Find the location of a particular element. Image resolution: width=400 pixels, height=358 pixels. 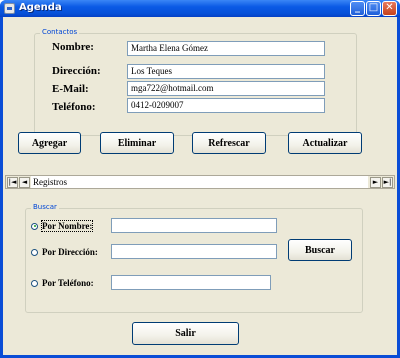

next-record-button: ► is located at coordinates (375, 182).